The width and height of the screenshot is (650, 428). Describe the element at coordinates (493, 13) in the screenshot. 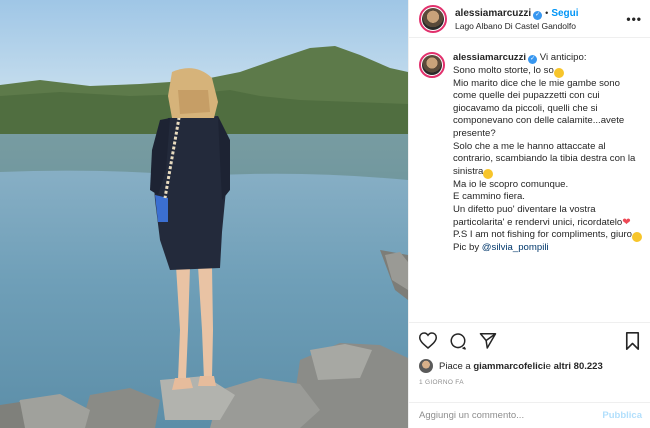

I see `author-username: alessiamarcuzzi` at that location.